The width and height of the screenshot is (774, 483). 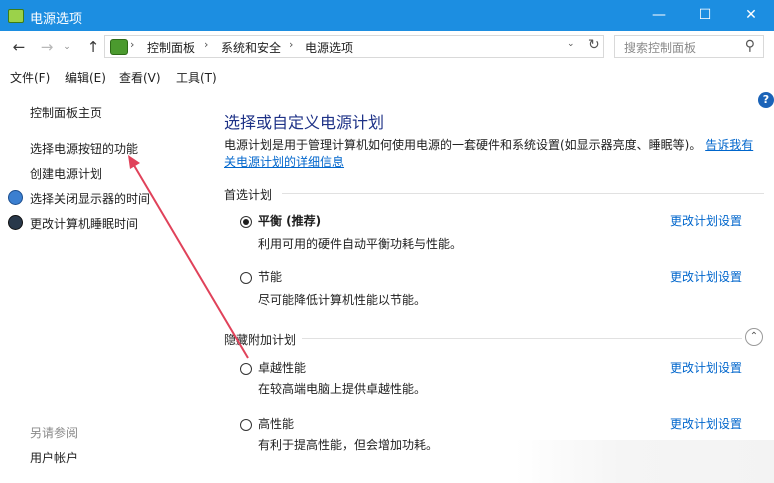 I want to click on plan-radio-ultimate, so click(x=246, y=369).